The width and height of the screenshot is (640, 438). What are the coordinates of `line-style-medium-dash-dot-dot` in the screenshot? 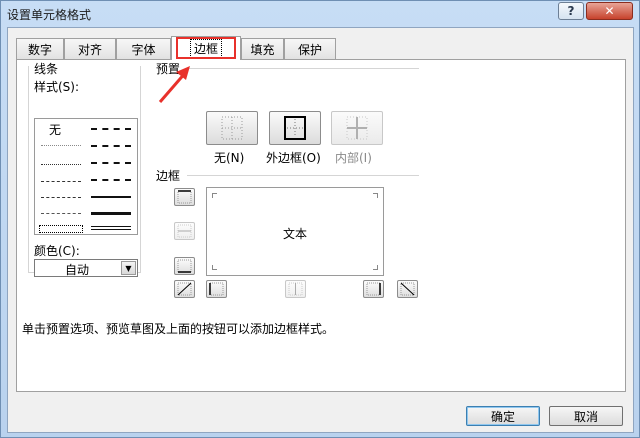 It's located at (111, 129).